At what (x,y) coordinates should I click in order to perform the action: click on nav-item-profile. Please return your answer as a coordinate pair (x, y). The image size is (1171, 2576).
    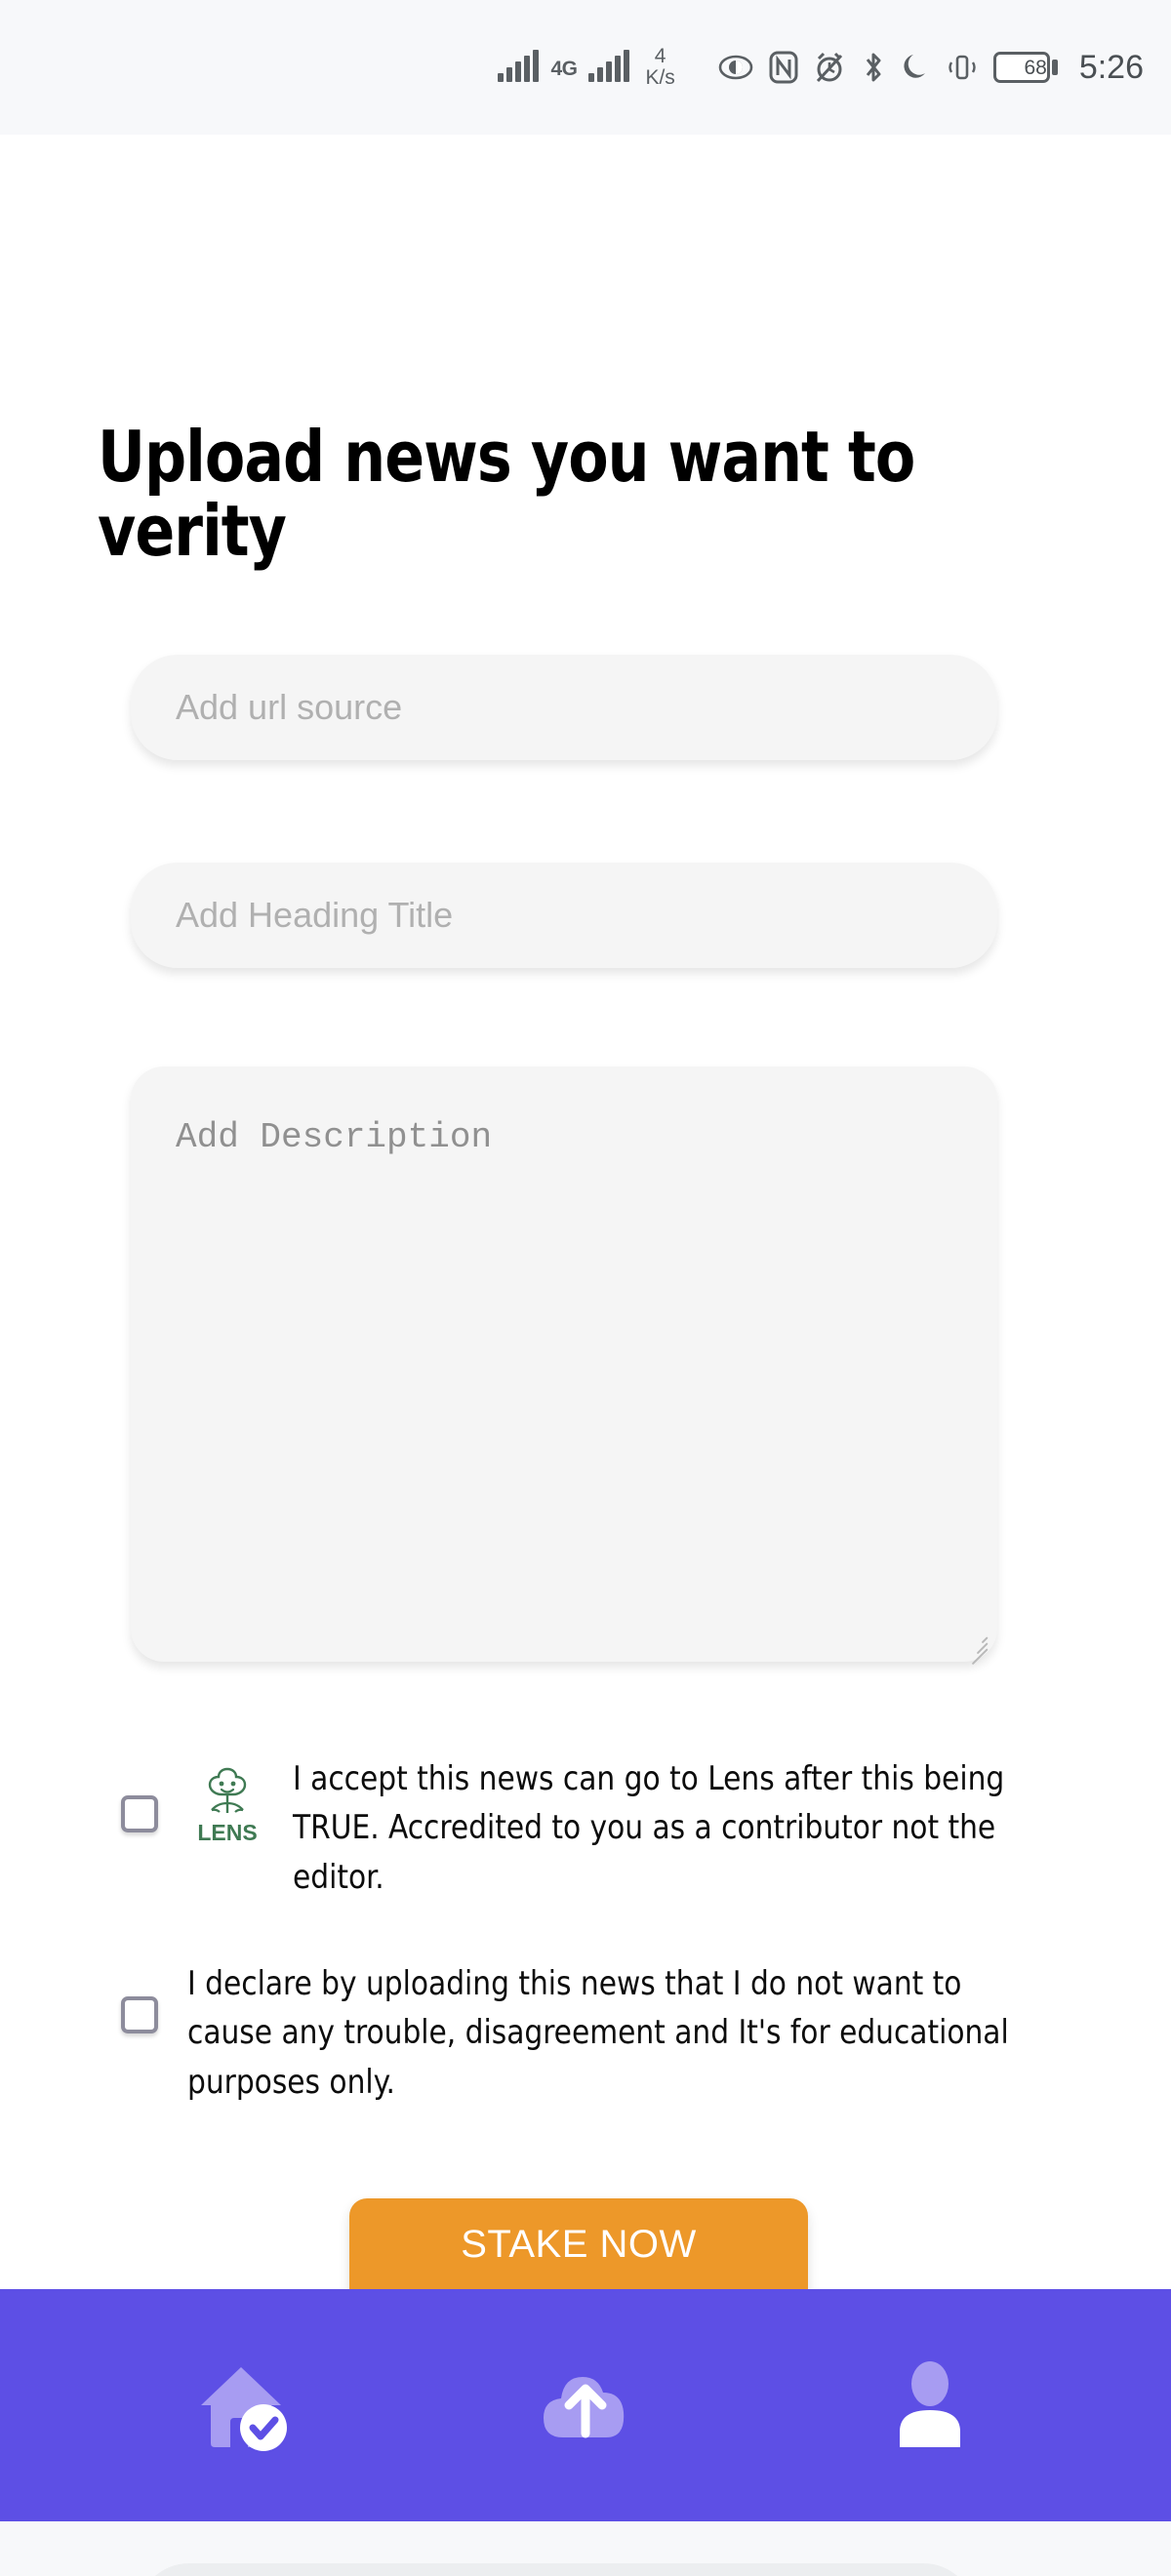
    Looking at the image, I should click on (930, 2405).